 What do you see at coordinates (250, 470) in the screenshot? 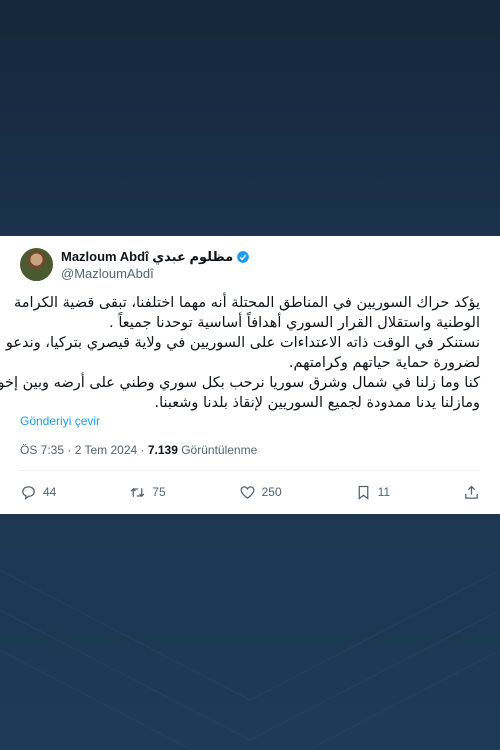
I see `divider` at bounding box center [250, 470].